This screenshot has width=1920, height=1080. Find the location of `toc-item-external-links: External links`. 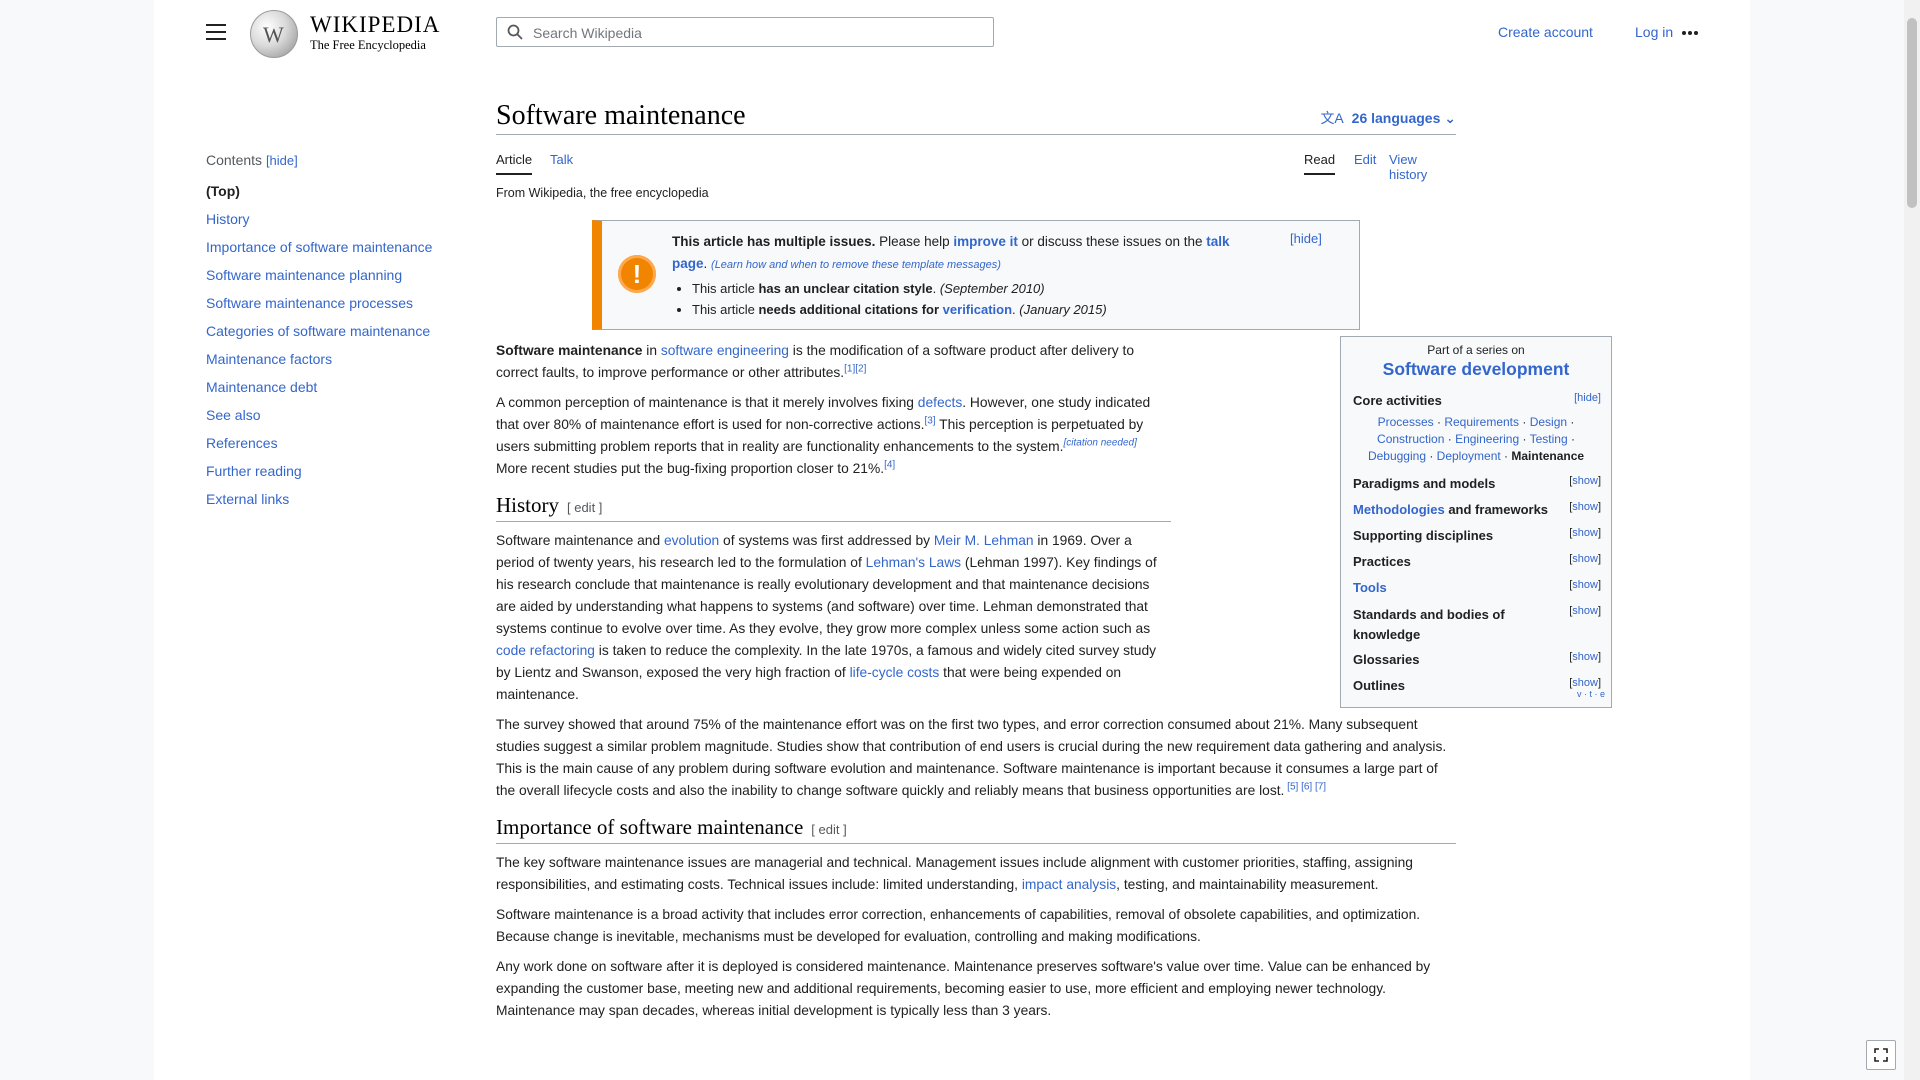

toc-item-external-links: External links is located at coordinates (247, 499).